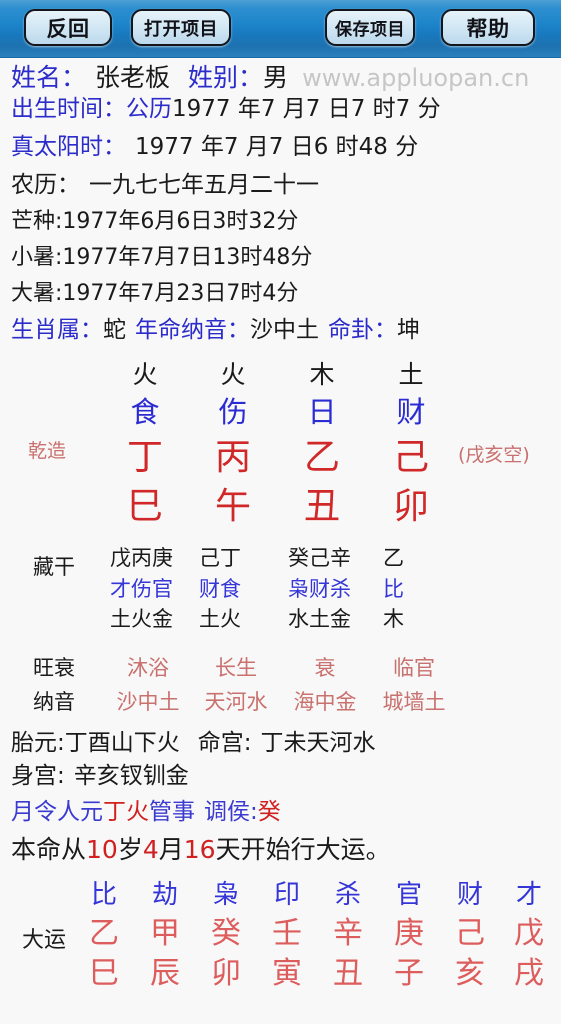 The width and height of the screenshot is (561, 1024). What do you see at coordinates (232, 506) in the screenshot?
I see `pillar-earthly-branch: 午` at bounding box center [232, 506].